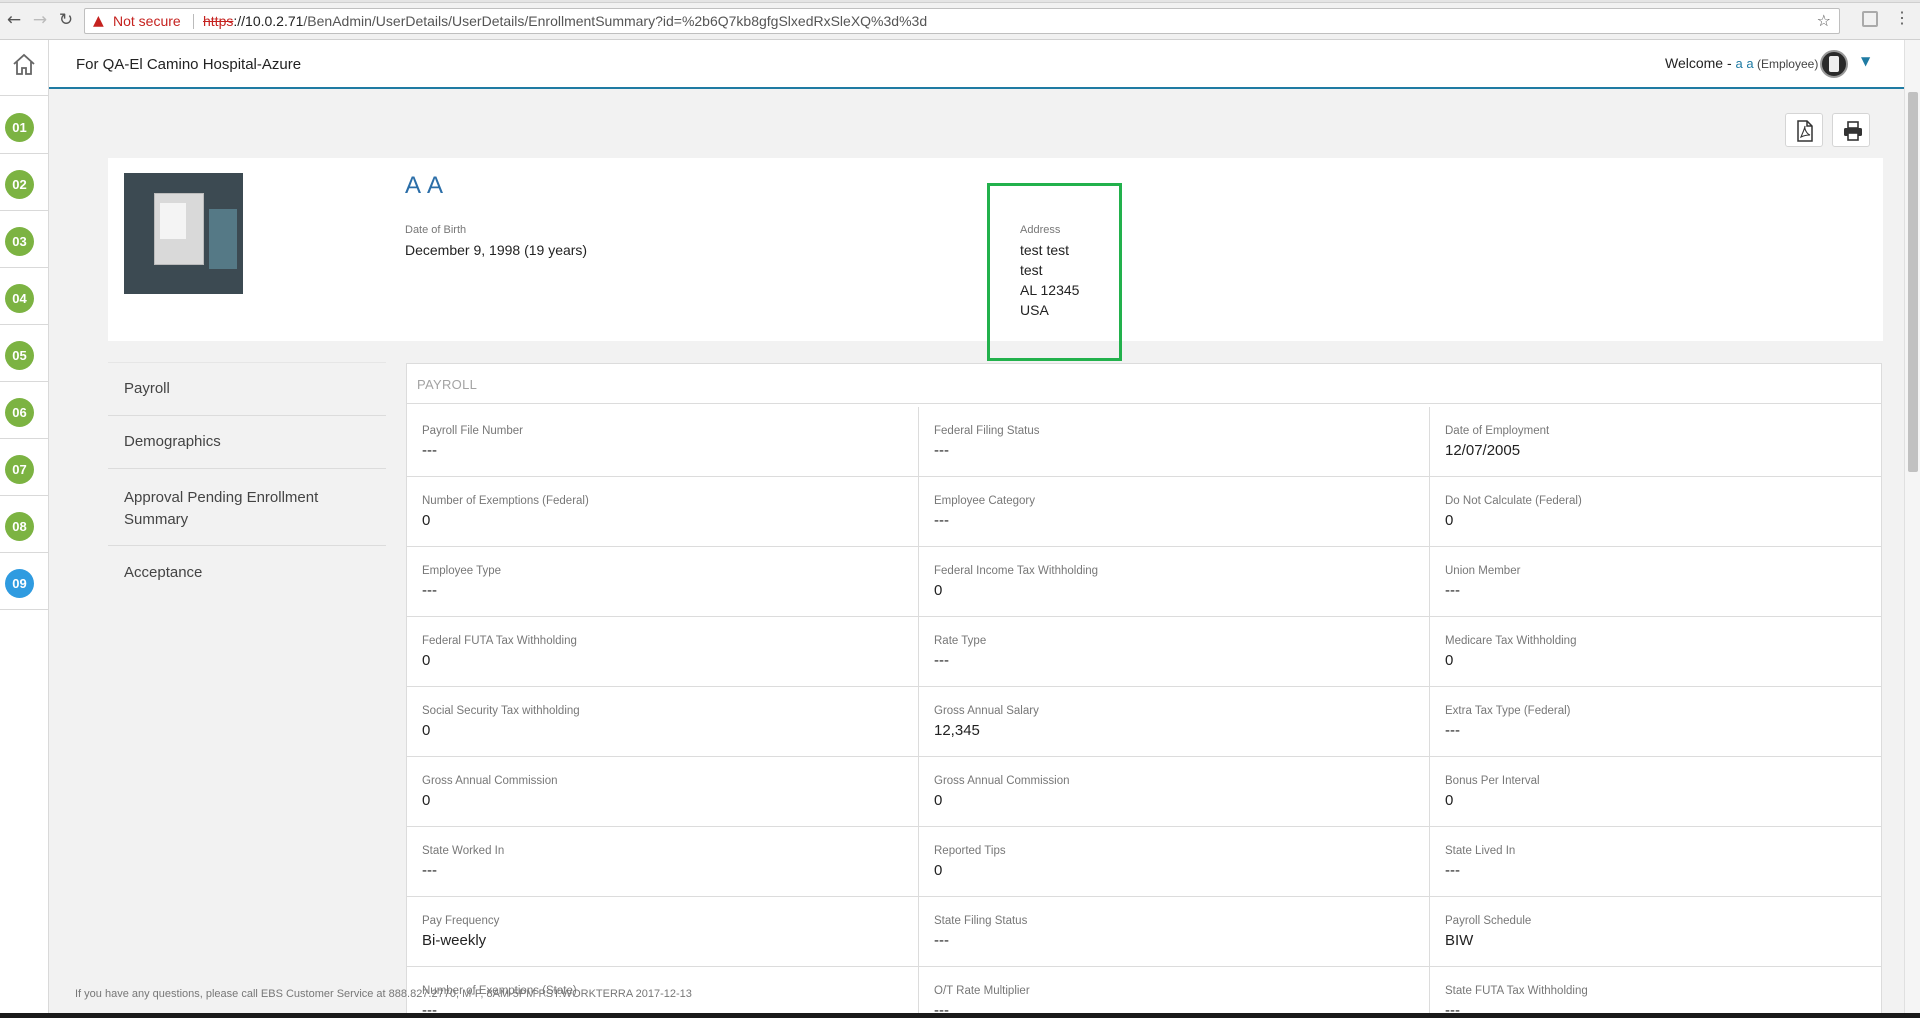 Image resolution: width=1920 pixels, height=1018 pixels. What do you see at coordinates (1655, 442) in the screenshot?
I see `payroll-field: Date of Employment 12/07/2005` at bounding box center [1655, 442].